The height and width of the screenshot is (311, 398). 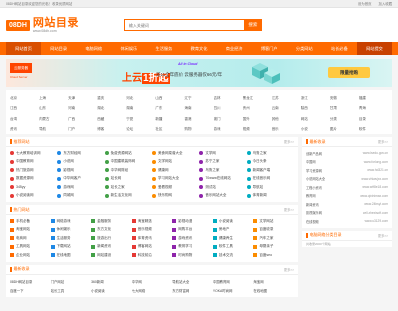 What do you see at coordinates (373, 98) in the screenshot?
I see `city-link: 福建` at bounding box center [373, 98].